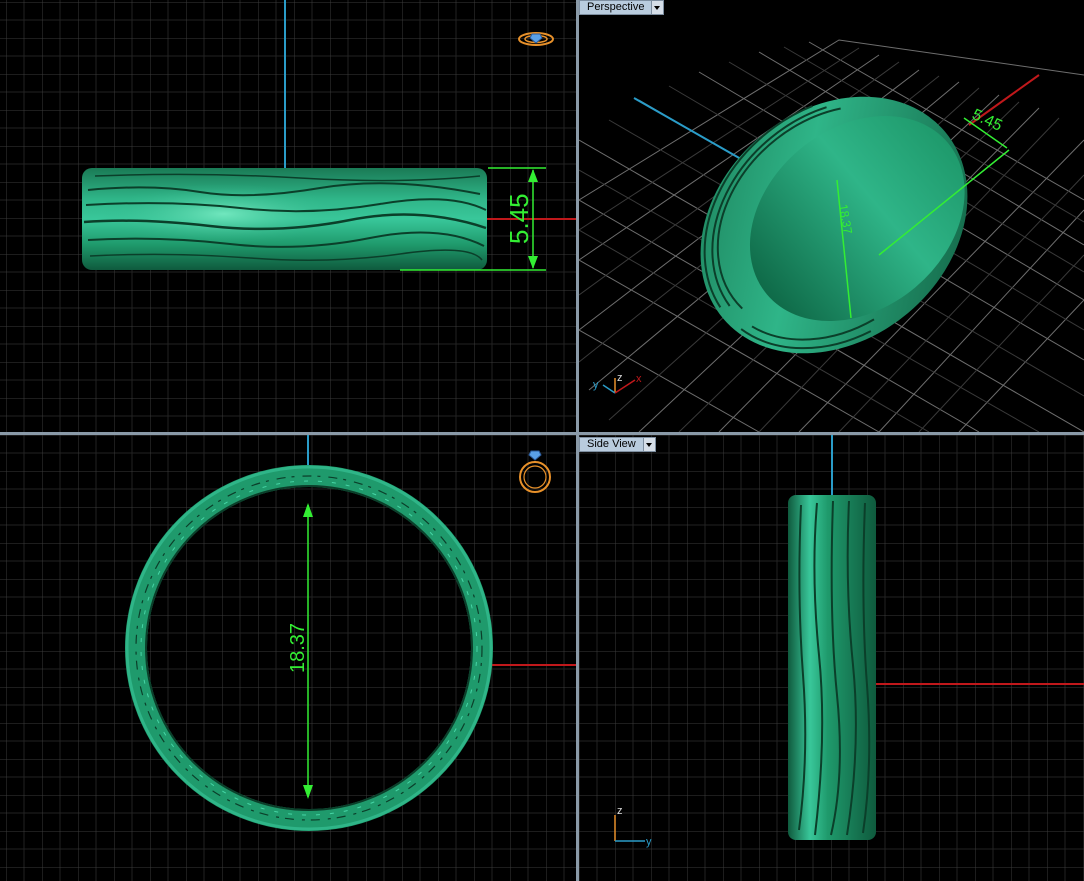  I want to click on axis-y-label: y, so click(596, 385).